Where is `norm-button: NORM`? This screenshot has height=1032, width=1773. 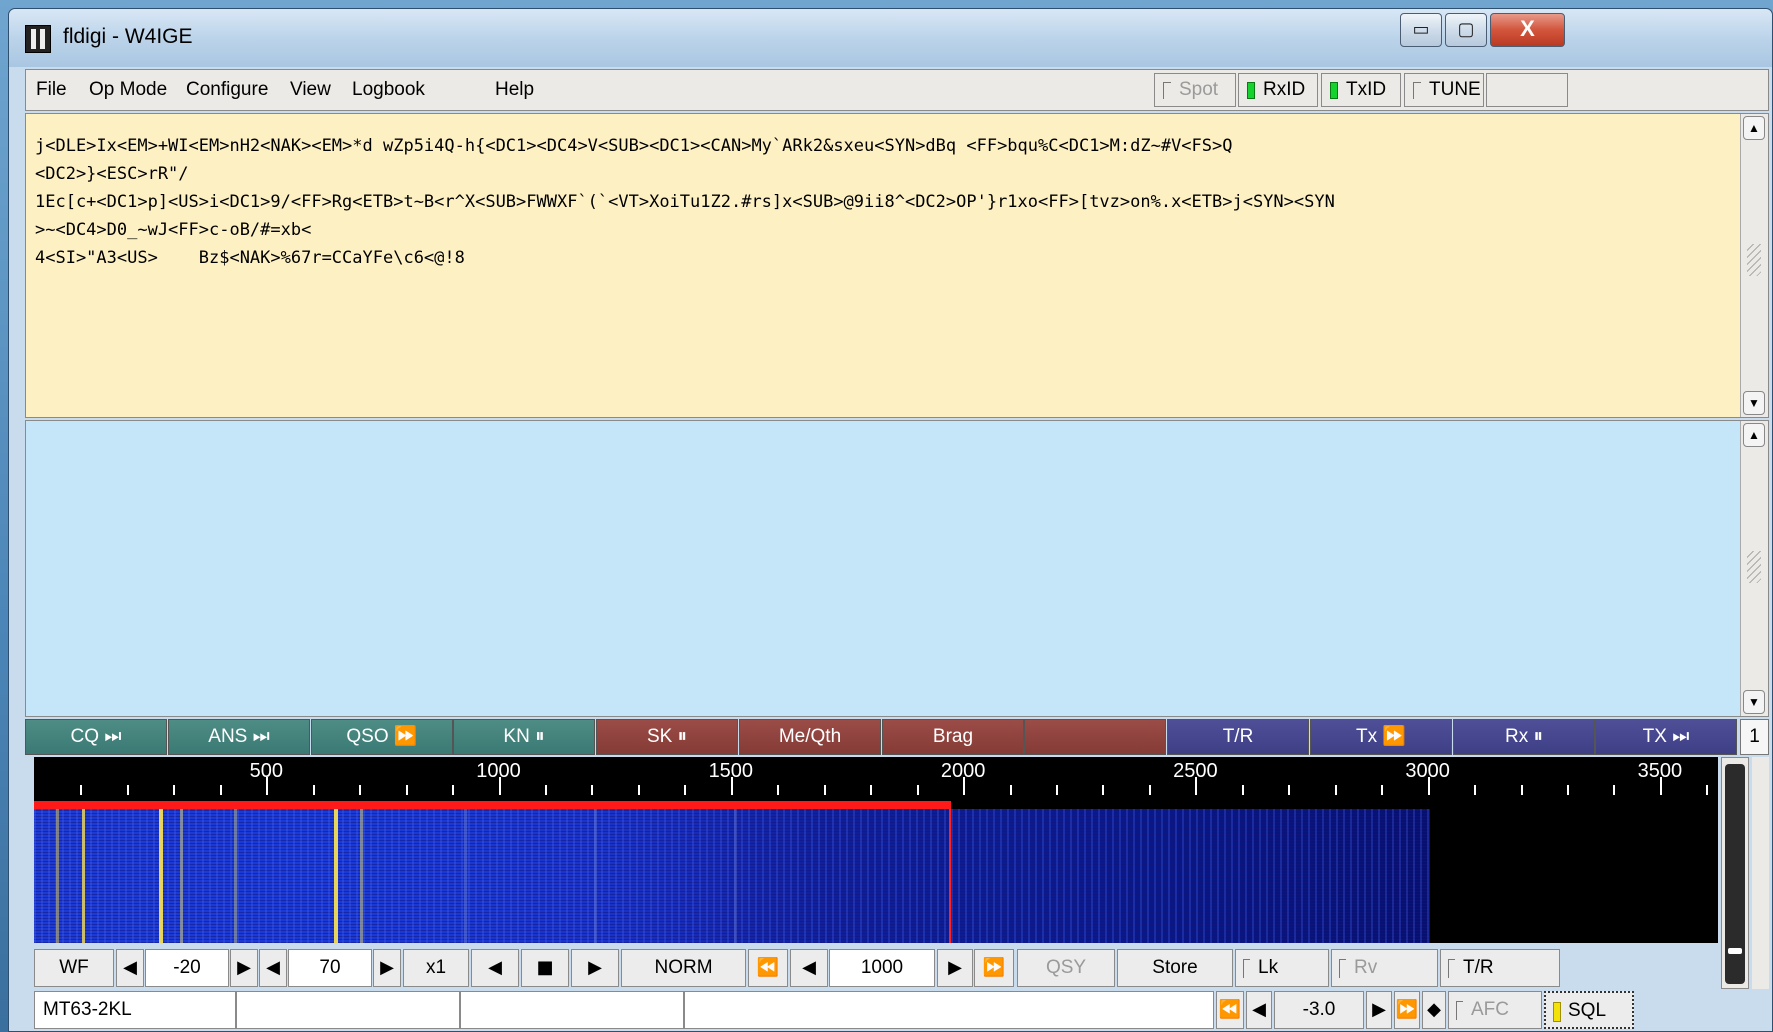
norm-button: NORM is located at coordinates (683, 968).